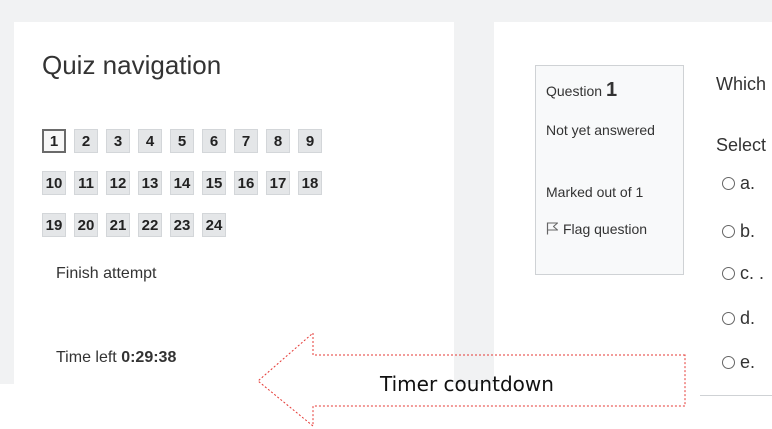 The width and height of the screenshot is (772, 429). What do you see at coordinates (310, 141) in the screenshot?
I see `question-nav-button-9: 9` at bounding box center [310, 141].